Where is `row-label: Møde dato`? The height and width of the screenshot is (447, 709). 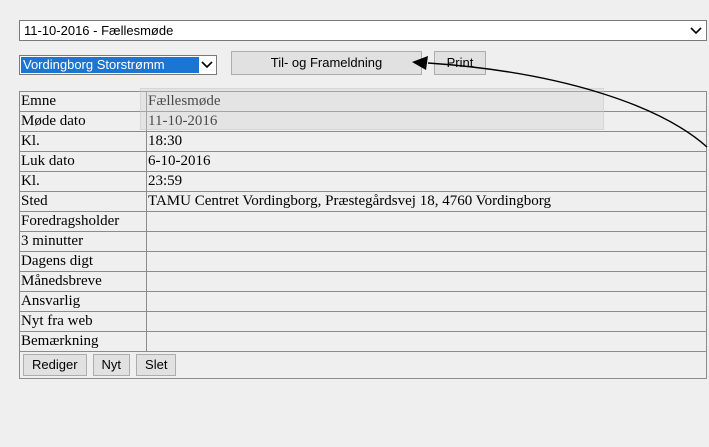 row-label: Møde dato is located at coordinates (83, 121).